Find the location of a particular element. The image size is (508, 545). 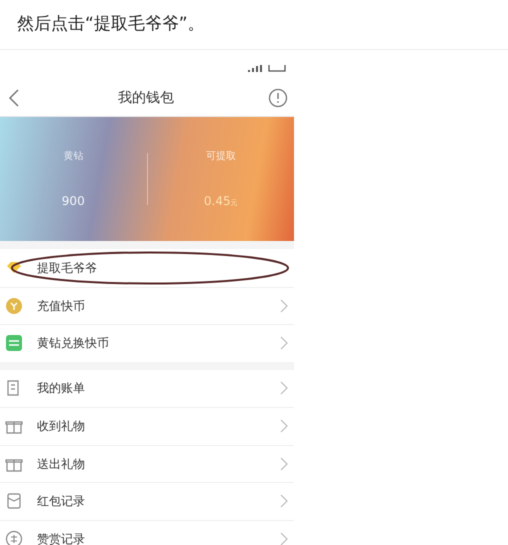

balance-label: 可提取 is located at coordinates (221, 157).